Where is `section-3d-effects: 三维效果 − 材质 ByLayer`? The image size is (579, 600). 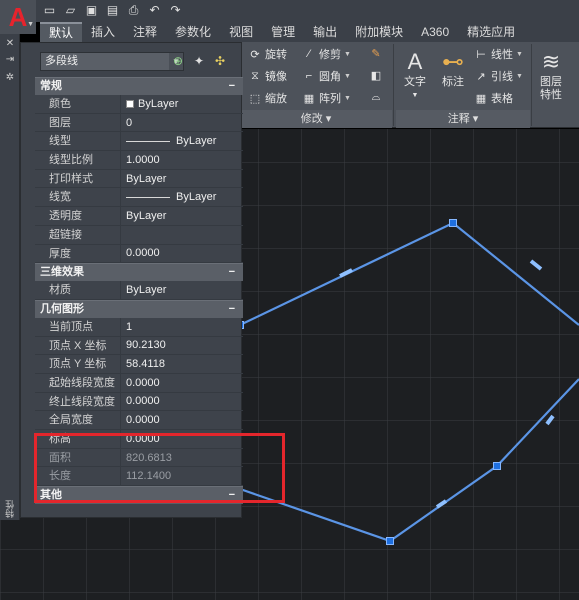
section-3d-effects: 三维效果 − 材质 ByLayer is located at coordinates (139, 281).